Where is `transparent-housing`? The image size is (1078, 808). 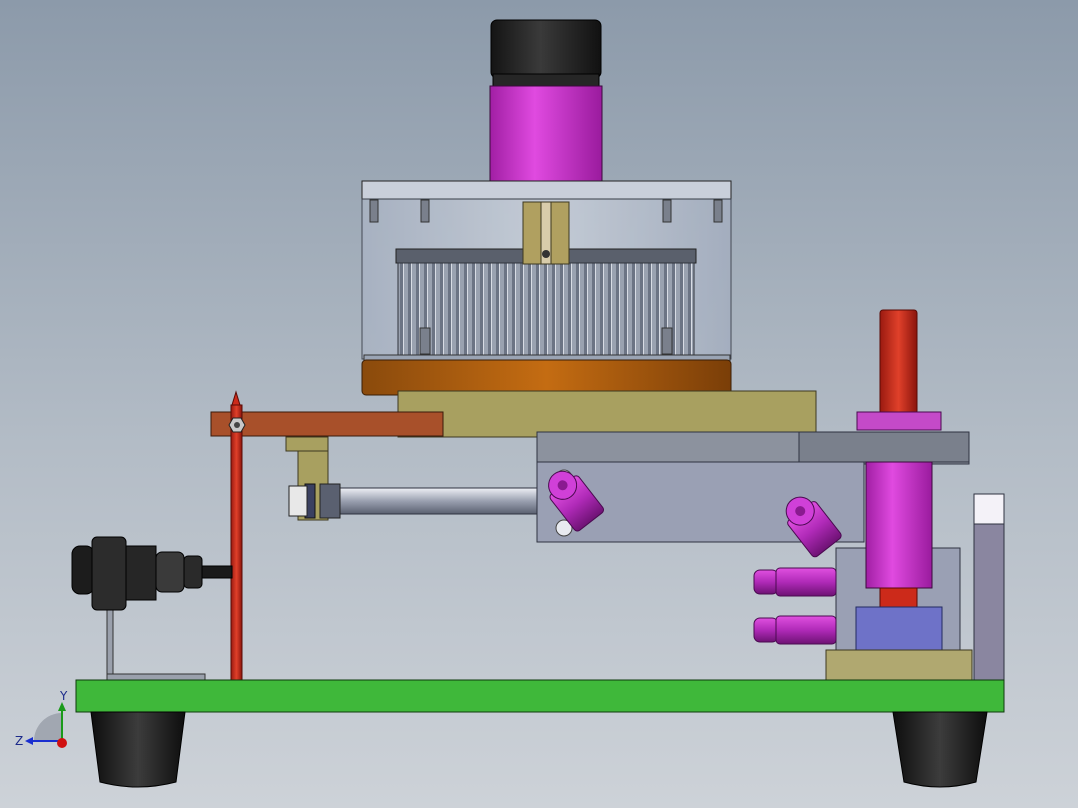 transparent-housing is located at coordinates (546, 271).